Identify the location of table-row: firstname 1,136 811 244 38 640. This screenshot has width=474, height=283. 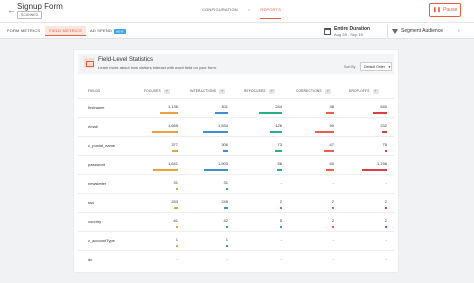
(236, 107).